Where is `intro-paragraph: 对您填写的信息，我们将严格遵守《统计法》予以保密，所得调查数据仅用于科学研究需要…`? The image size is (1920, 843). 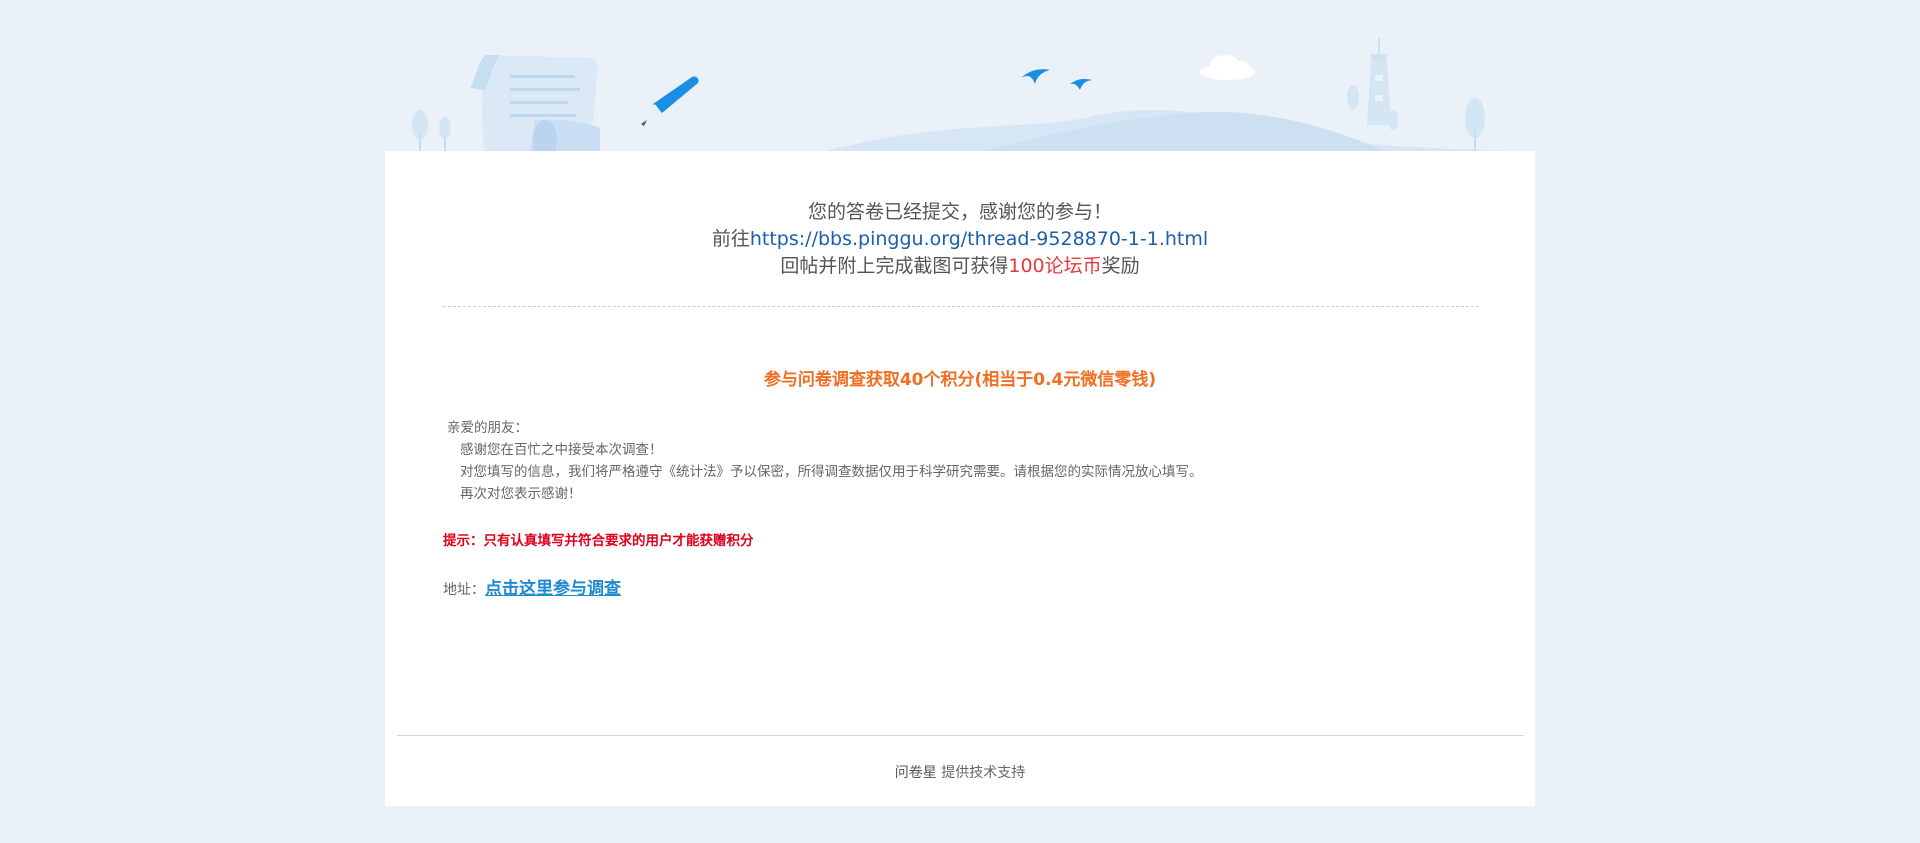
intro-paragraph: 对您填写的信息，我们将严格遵守《统计法》予以保密，所得调查数据仅用于科学研究需要… is located at coordinates (831, 472).